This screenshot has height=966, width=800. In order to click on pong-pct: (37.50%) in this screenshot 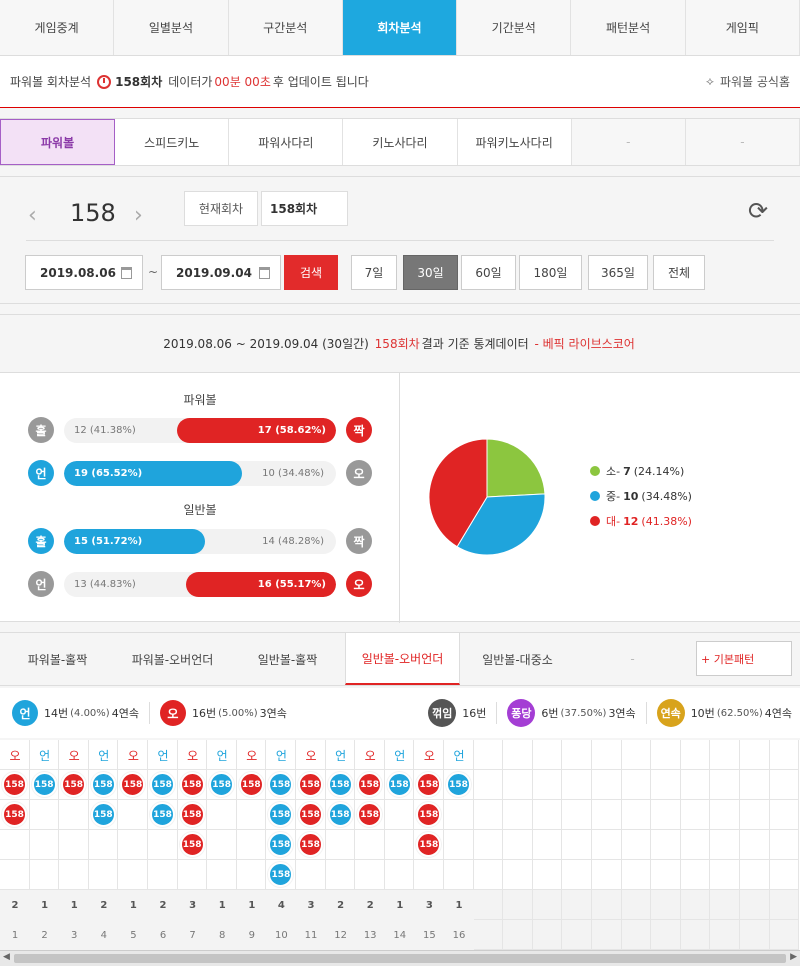, I will do `click(583, 713)`.